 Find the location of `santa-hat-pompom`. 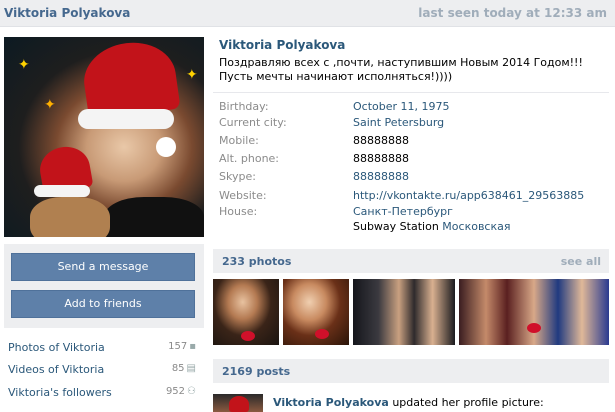

santa-hat-pompom is located at coordinates (166, 147).